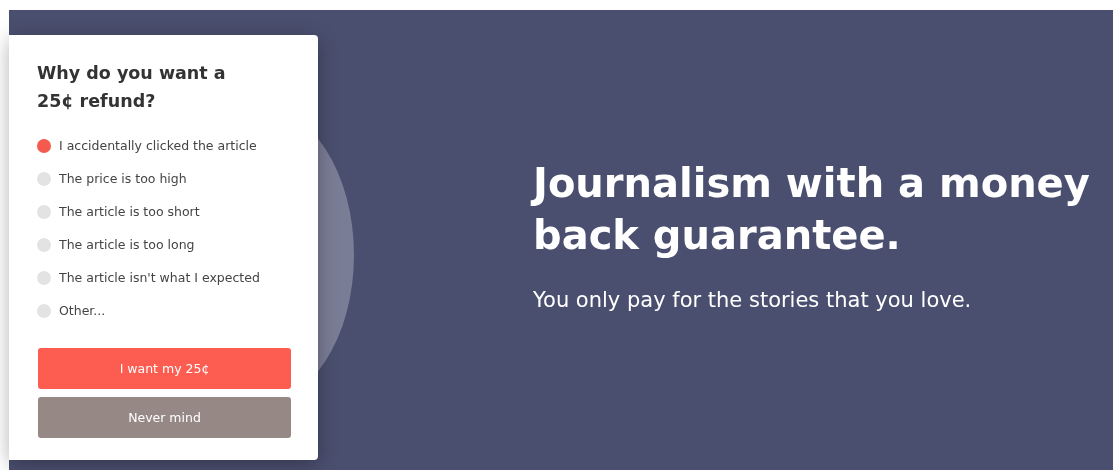  I want to click on reason-option: The price is too high, so click(164, 178).